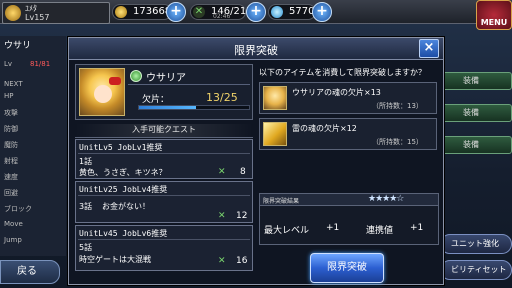  I want to click on equip-button-1: 装備, so click(477, 81).